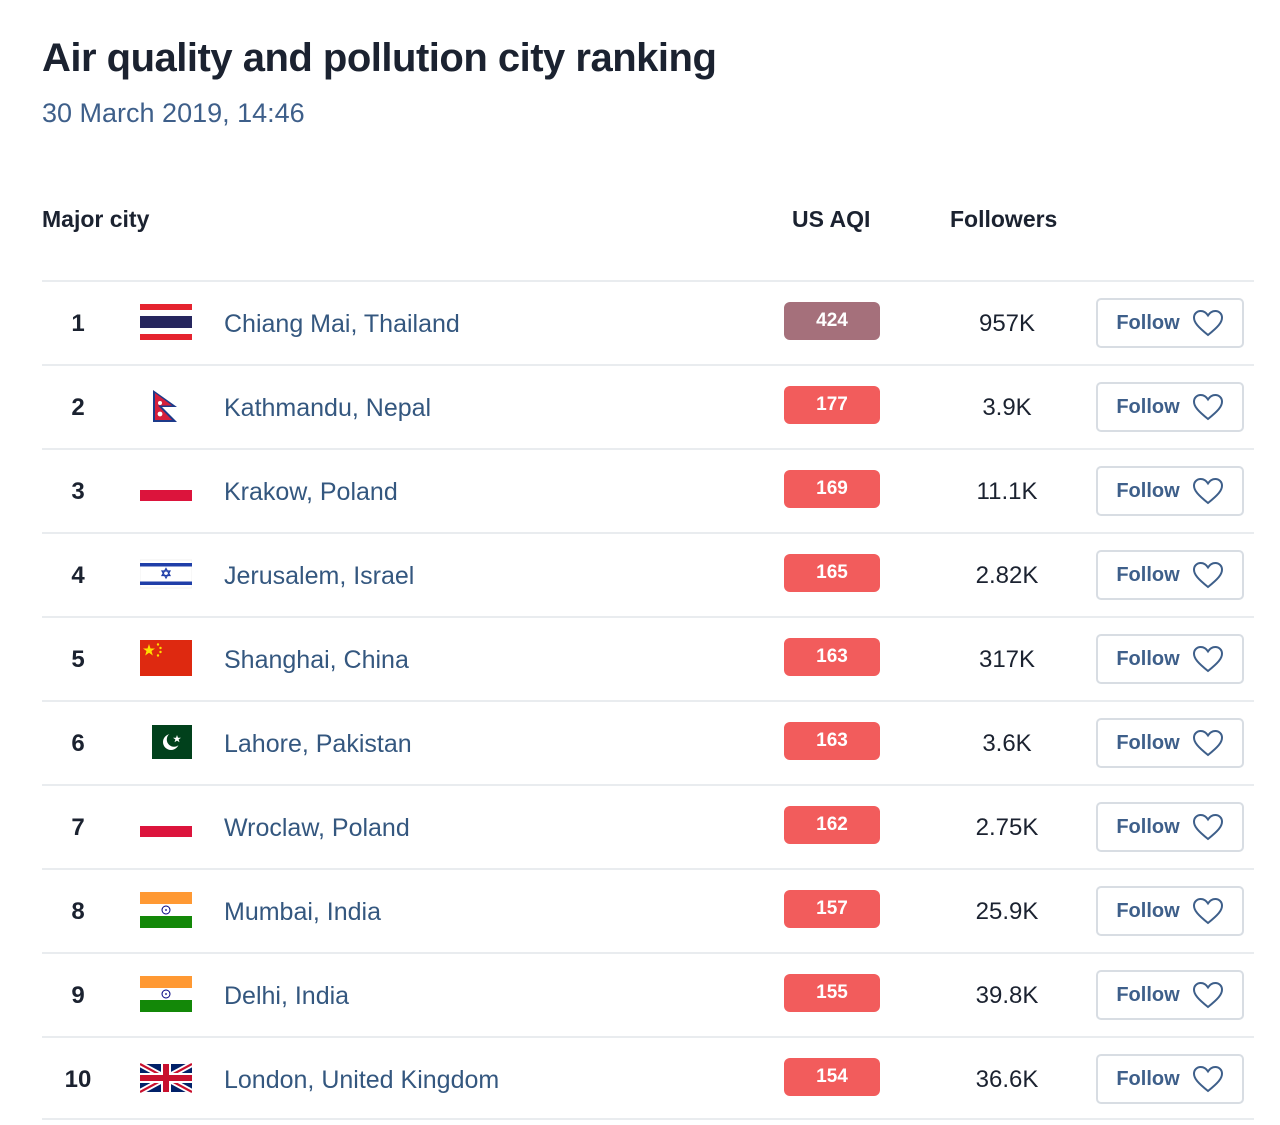 The image size is (1280, 1125). What do you see at coordinates (342, 324) in the screenshot?
I see `city-link: Chiang Mai, Thailand` at bounding box center [342, 324].